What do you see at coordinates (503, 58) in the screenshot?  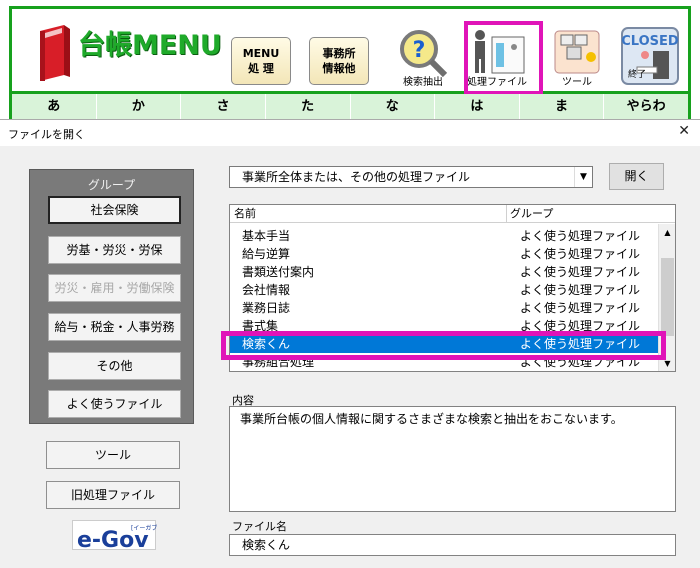 I see `process-file-highlight` at bounding box center [503, 58].